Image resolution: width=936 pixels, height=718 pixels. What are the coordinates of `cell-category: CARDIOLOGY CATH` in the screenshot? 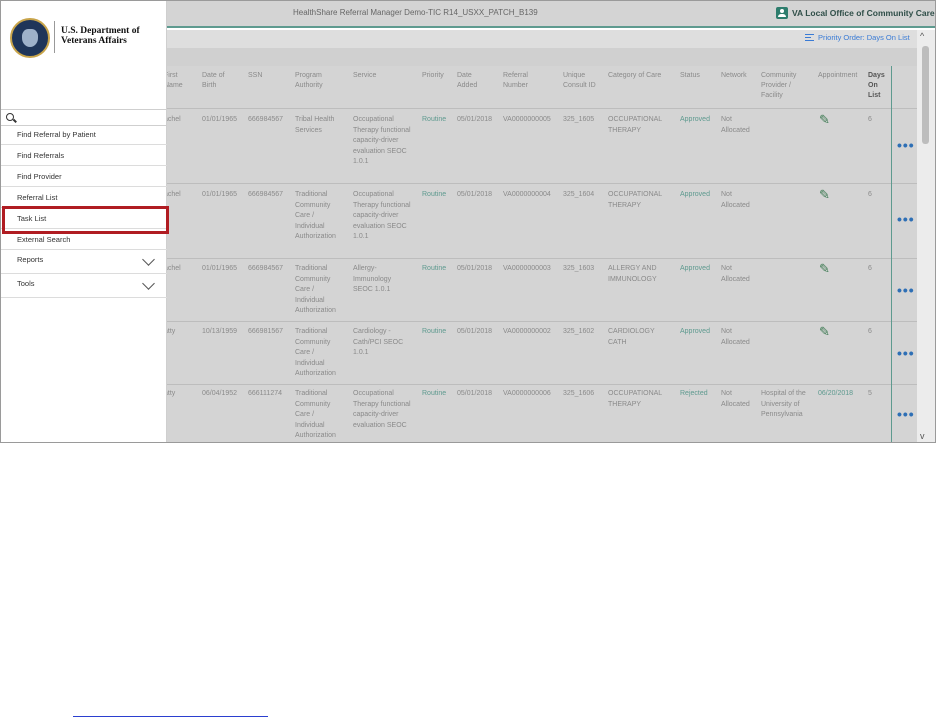 It's located at (631, 337).